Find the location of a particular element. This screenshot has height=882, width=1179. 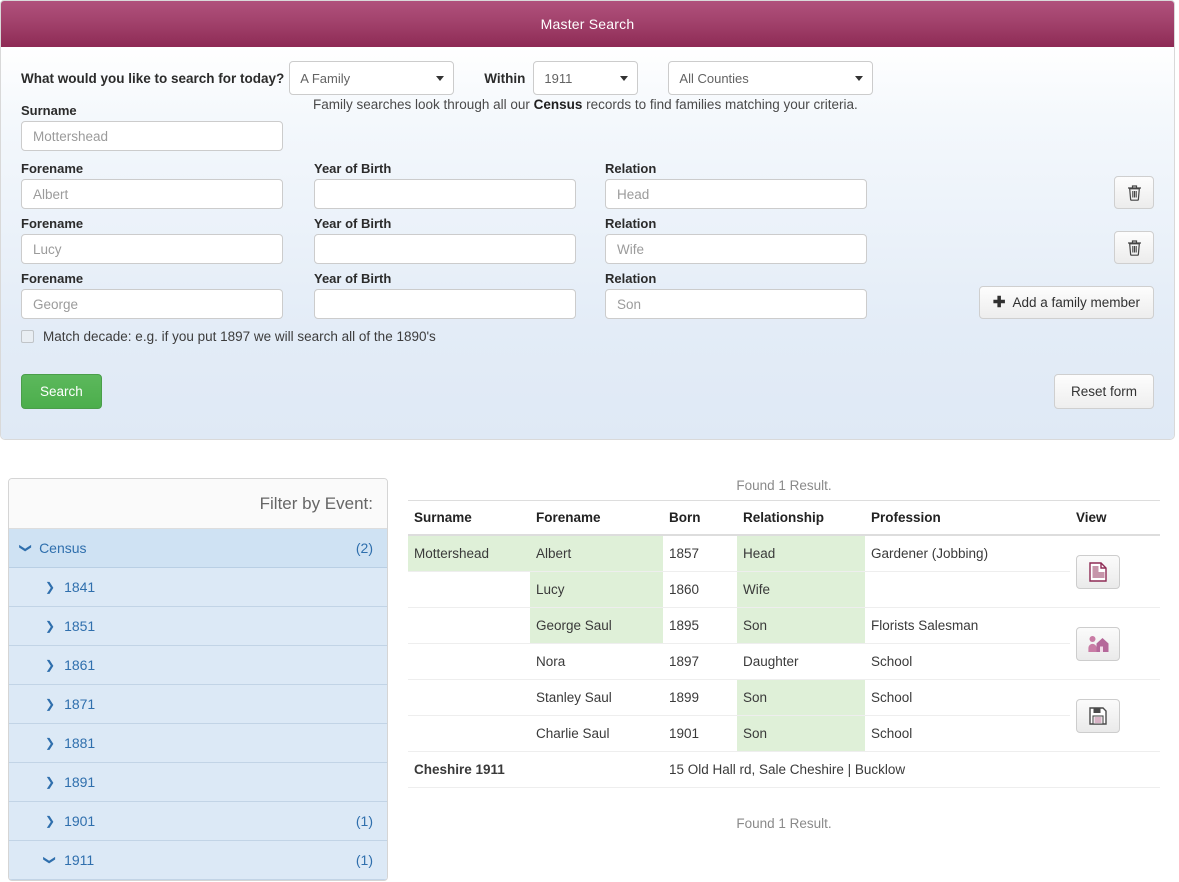

cell-view is located at coordinates (1115, 715).